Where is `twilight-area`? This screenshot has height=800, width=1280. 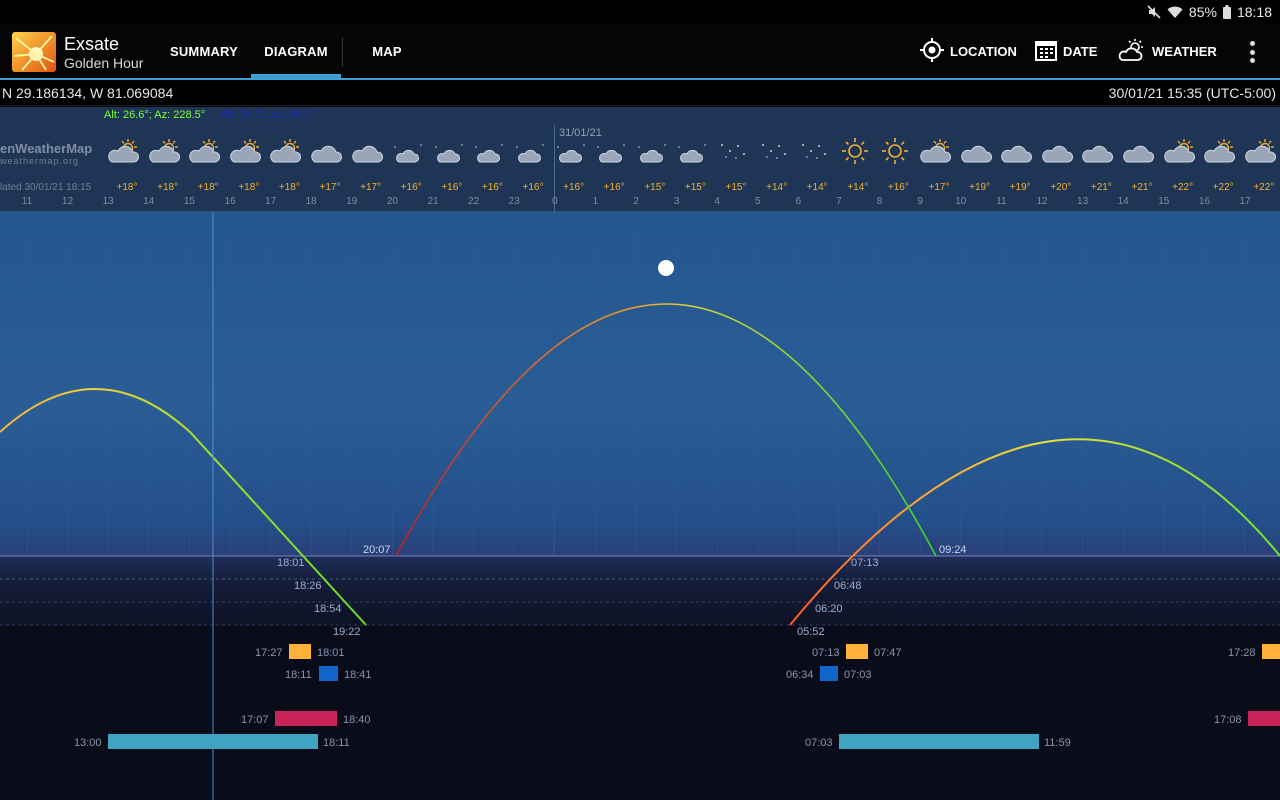
twilight-area is located at coordinates (640, 591).